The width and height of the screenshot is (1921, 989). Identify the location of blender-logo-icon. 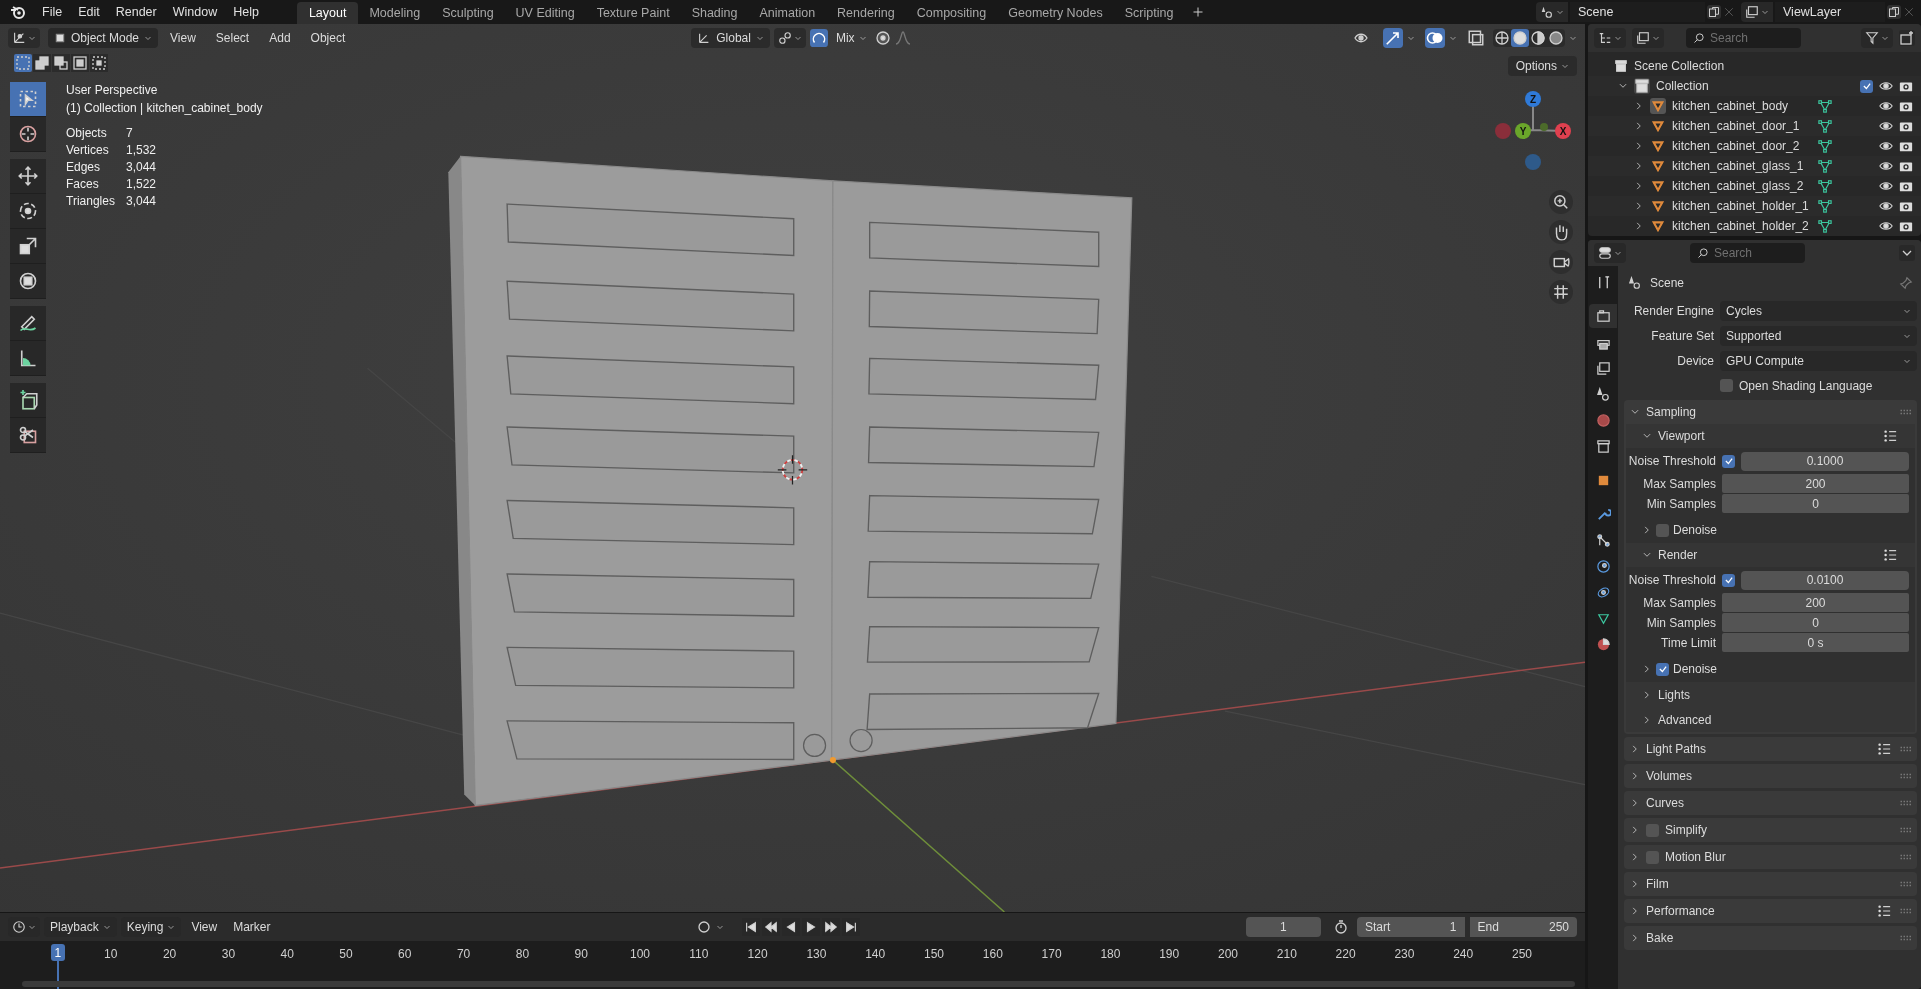
(18, 12).